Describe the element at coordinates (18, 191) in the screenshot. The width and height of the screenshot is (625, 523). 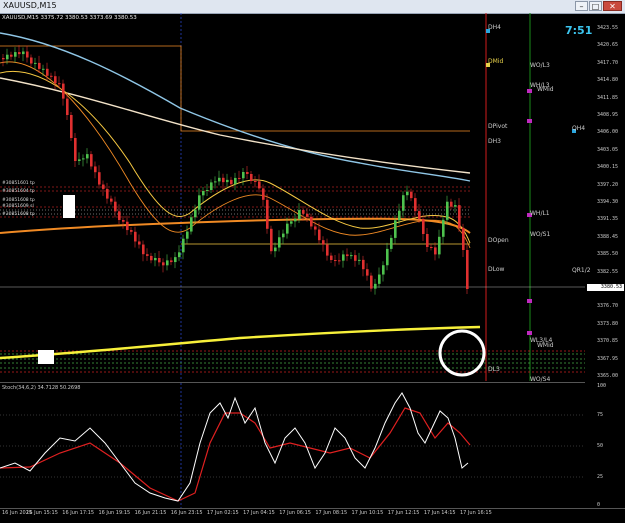
I see `order-label: #30851604 tp` at that location.